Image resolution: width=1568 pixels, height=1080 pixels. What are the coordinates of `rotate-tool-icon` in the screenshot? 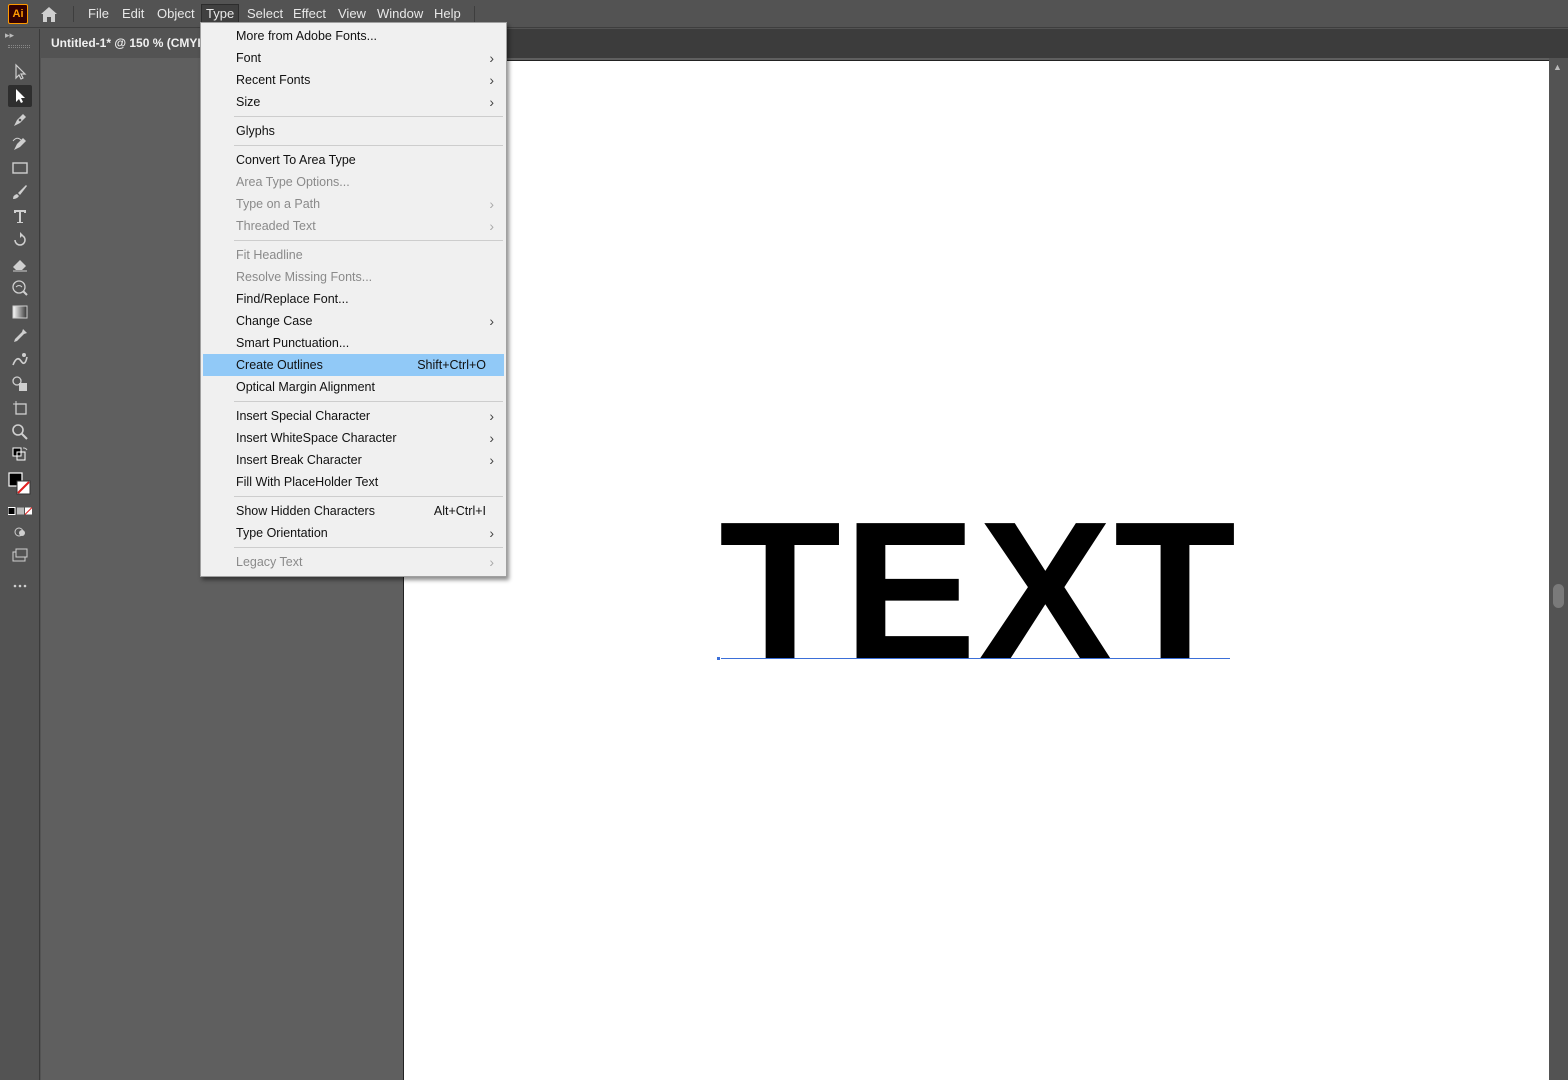 It's located at (20, 240).